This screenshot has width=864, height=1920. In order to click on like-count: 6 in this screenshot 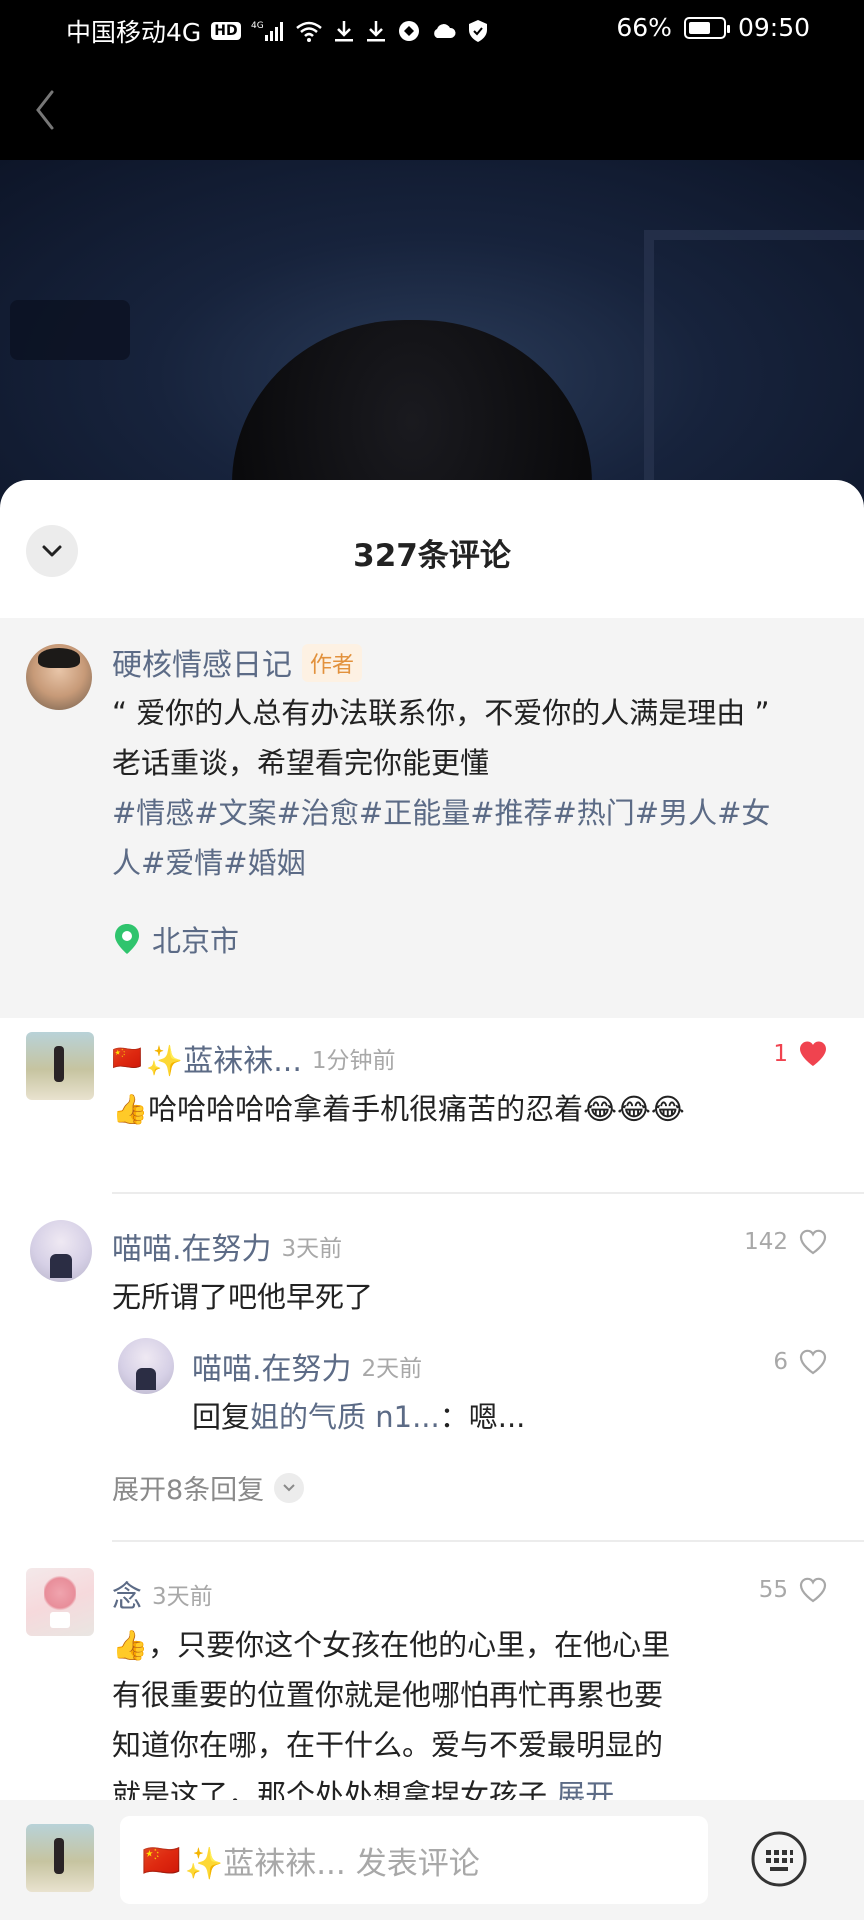, I will do `click(780, 1362)`.